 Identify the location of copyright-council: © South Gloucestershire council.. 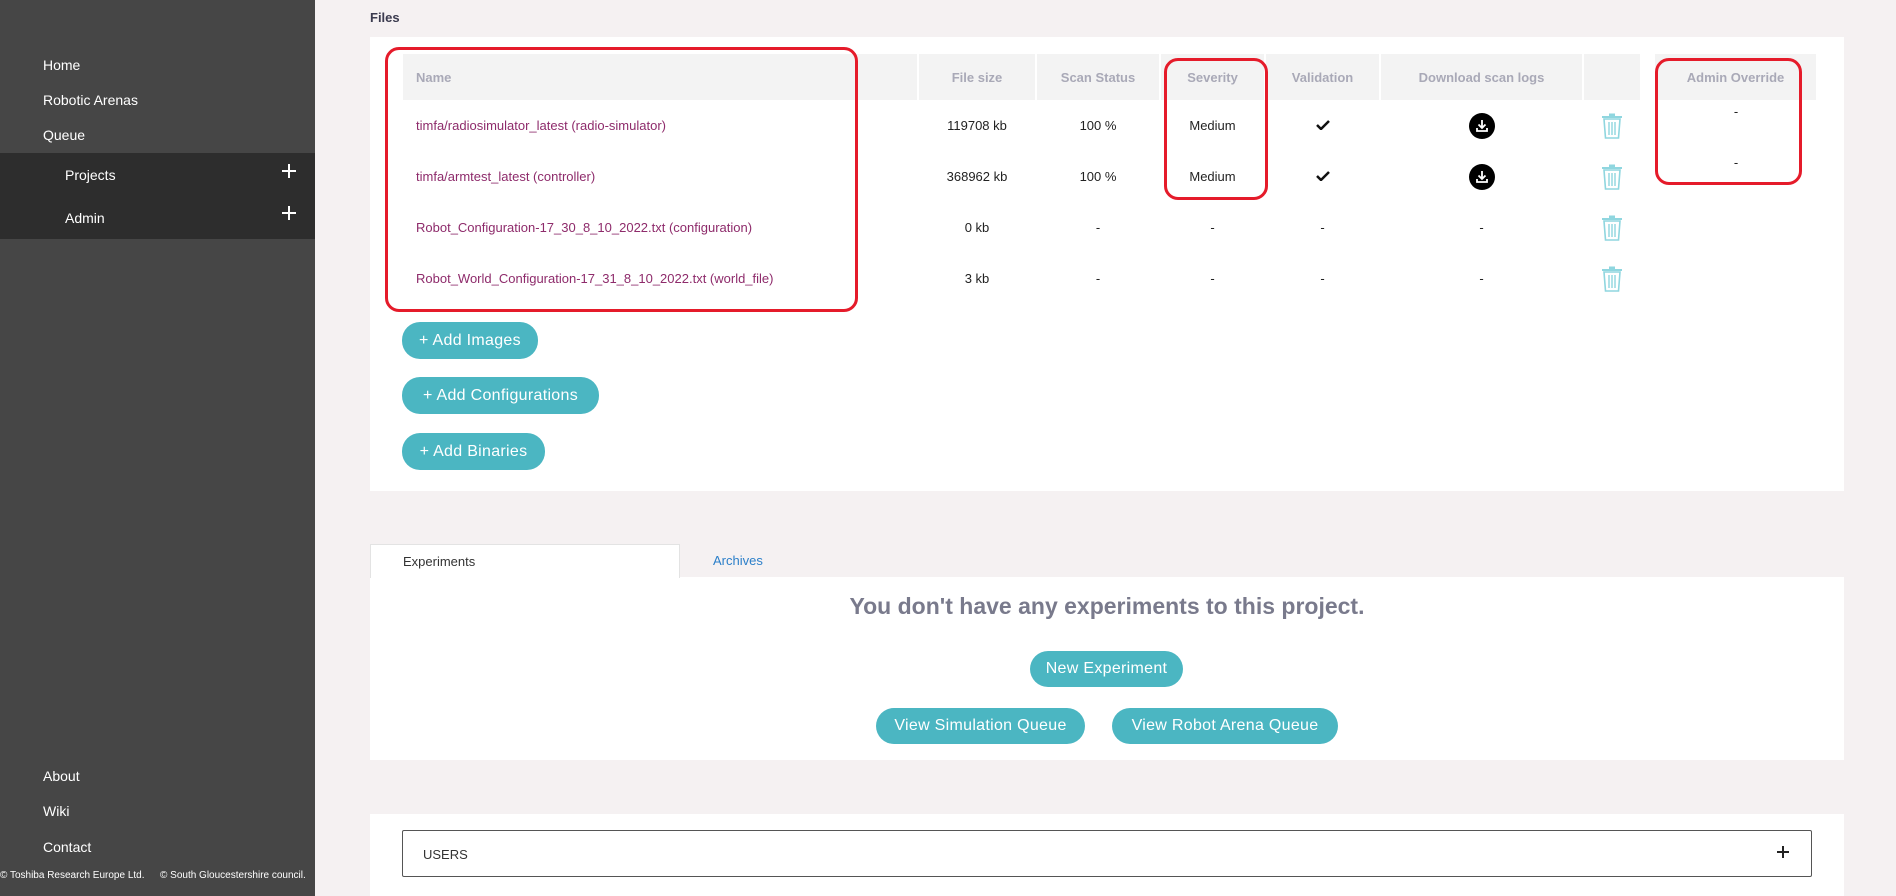
(233, 875).